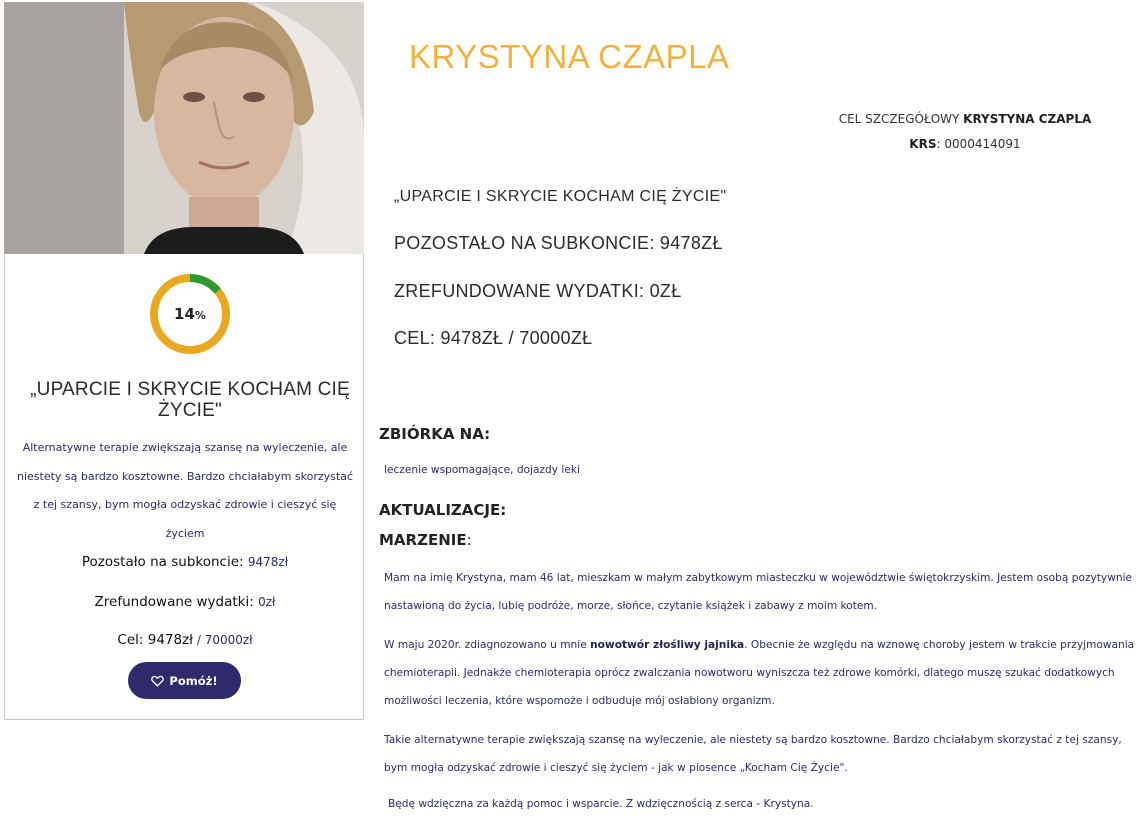 The width and height of the screenshot is (1143, 825). I want to click on help-button-label: Pomóż!, so click(193, 680).